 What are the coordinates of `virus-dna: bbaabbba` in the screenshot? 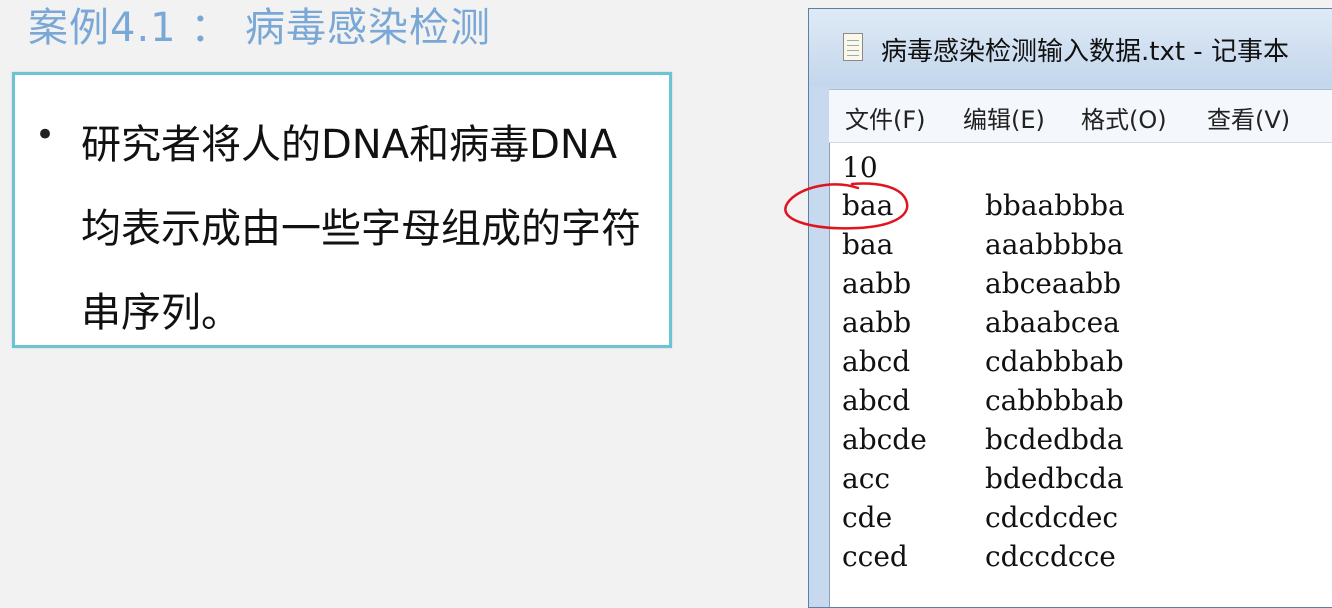 It's located at (1055, 205).